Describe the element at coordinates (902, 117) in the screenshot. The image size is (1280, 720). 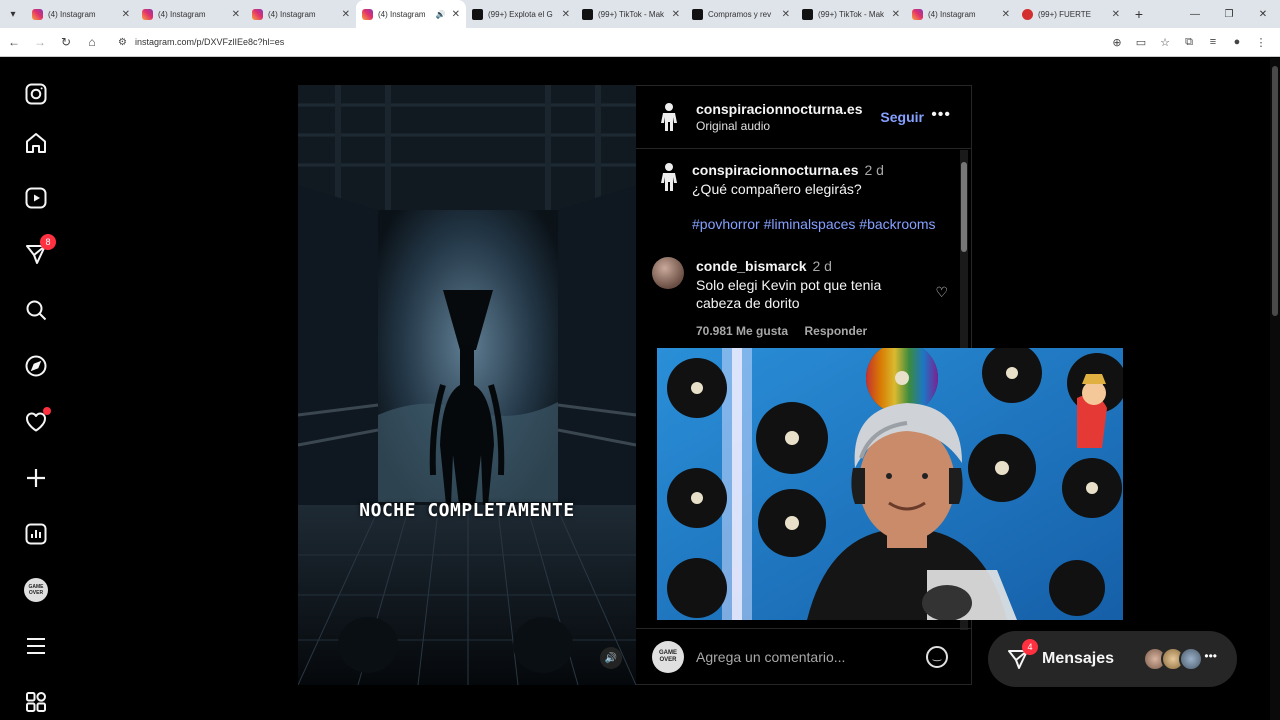
I see `follow-button: Seguir` at that location.